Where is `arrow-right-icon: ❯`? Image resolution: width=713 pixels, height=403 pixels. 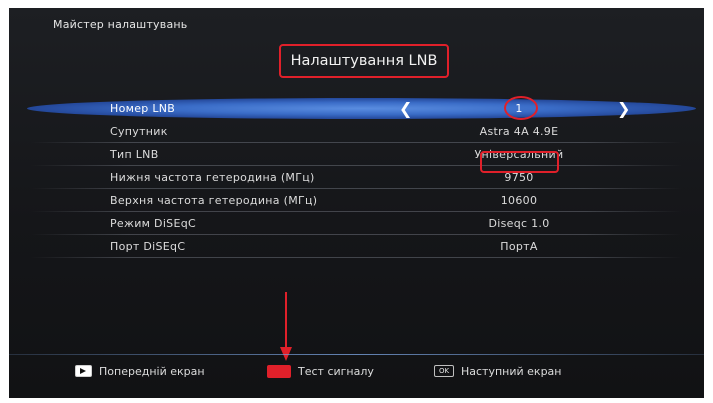 arrow-right-icon: ❯ is located at coordinates (623, 108).